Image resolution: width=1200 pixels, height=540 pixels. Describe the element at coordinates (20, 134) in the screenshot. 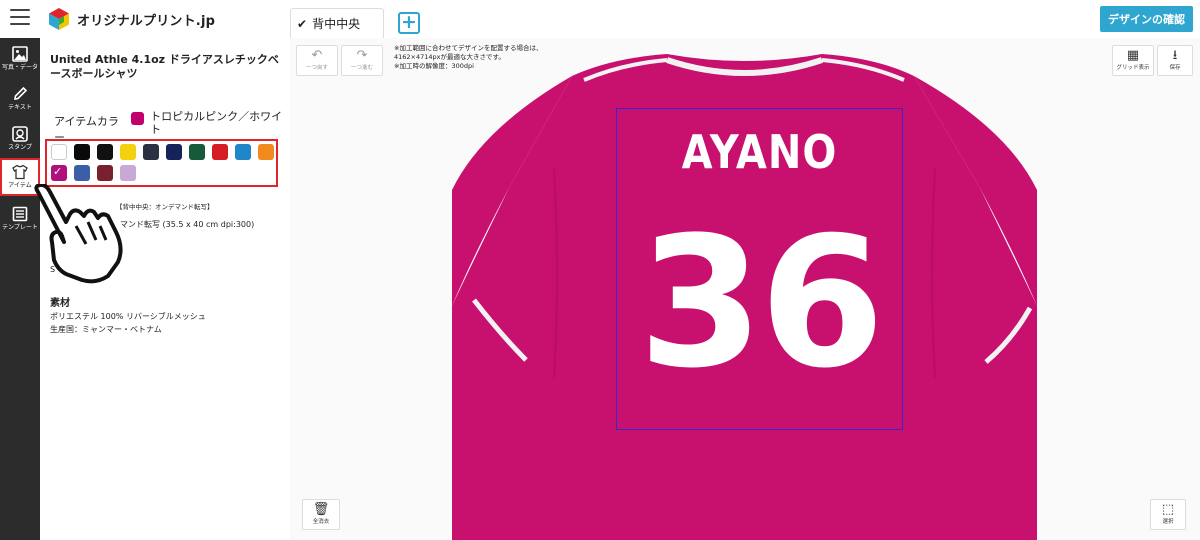

I see `stamp-icon` at that location.